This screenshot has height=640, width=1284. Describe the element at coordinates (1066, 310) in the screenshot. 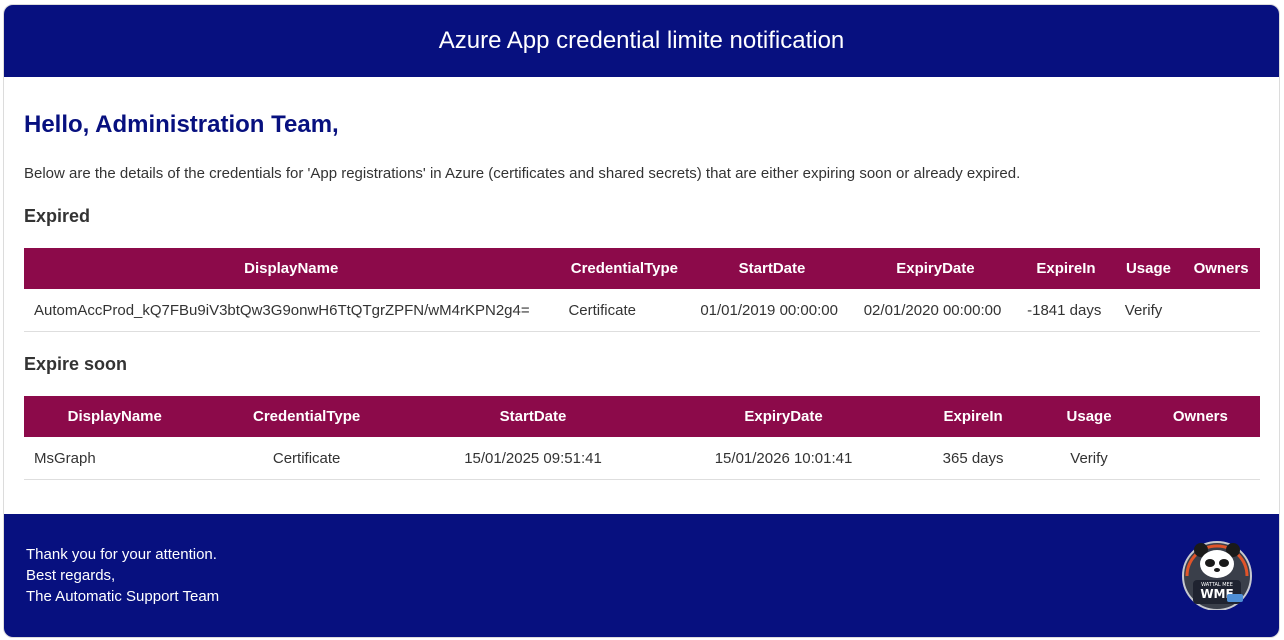

I see `cell-expirein: -1841 days` at that location.